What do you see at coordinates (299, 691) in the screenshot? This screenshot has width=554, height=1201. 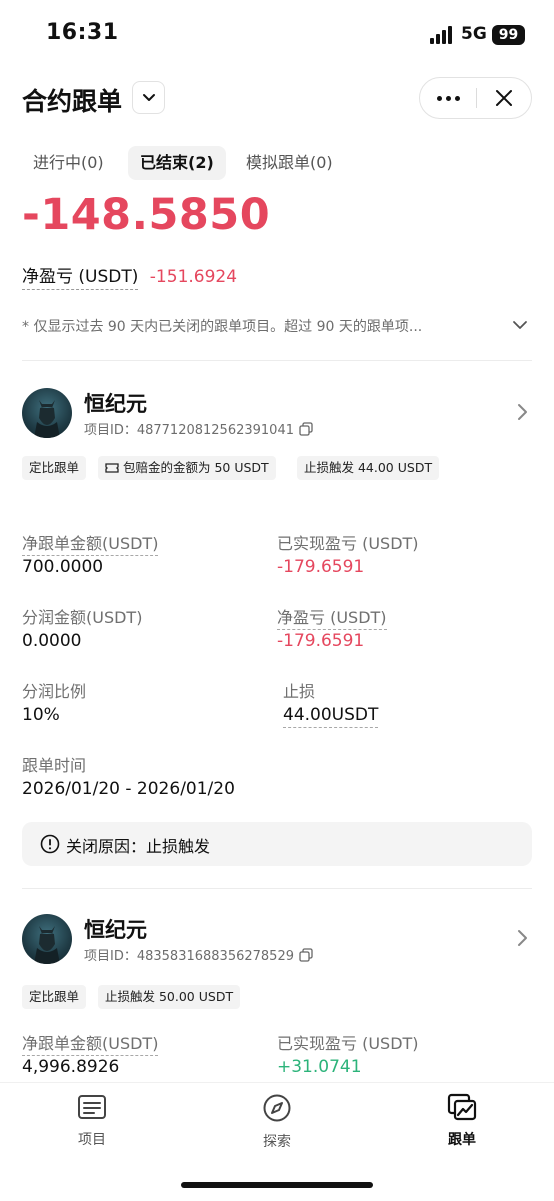 I see `stop-loss-label: 止损` at bounding box center [299, 691].